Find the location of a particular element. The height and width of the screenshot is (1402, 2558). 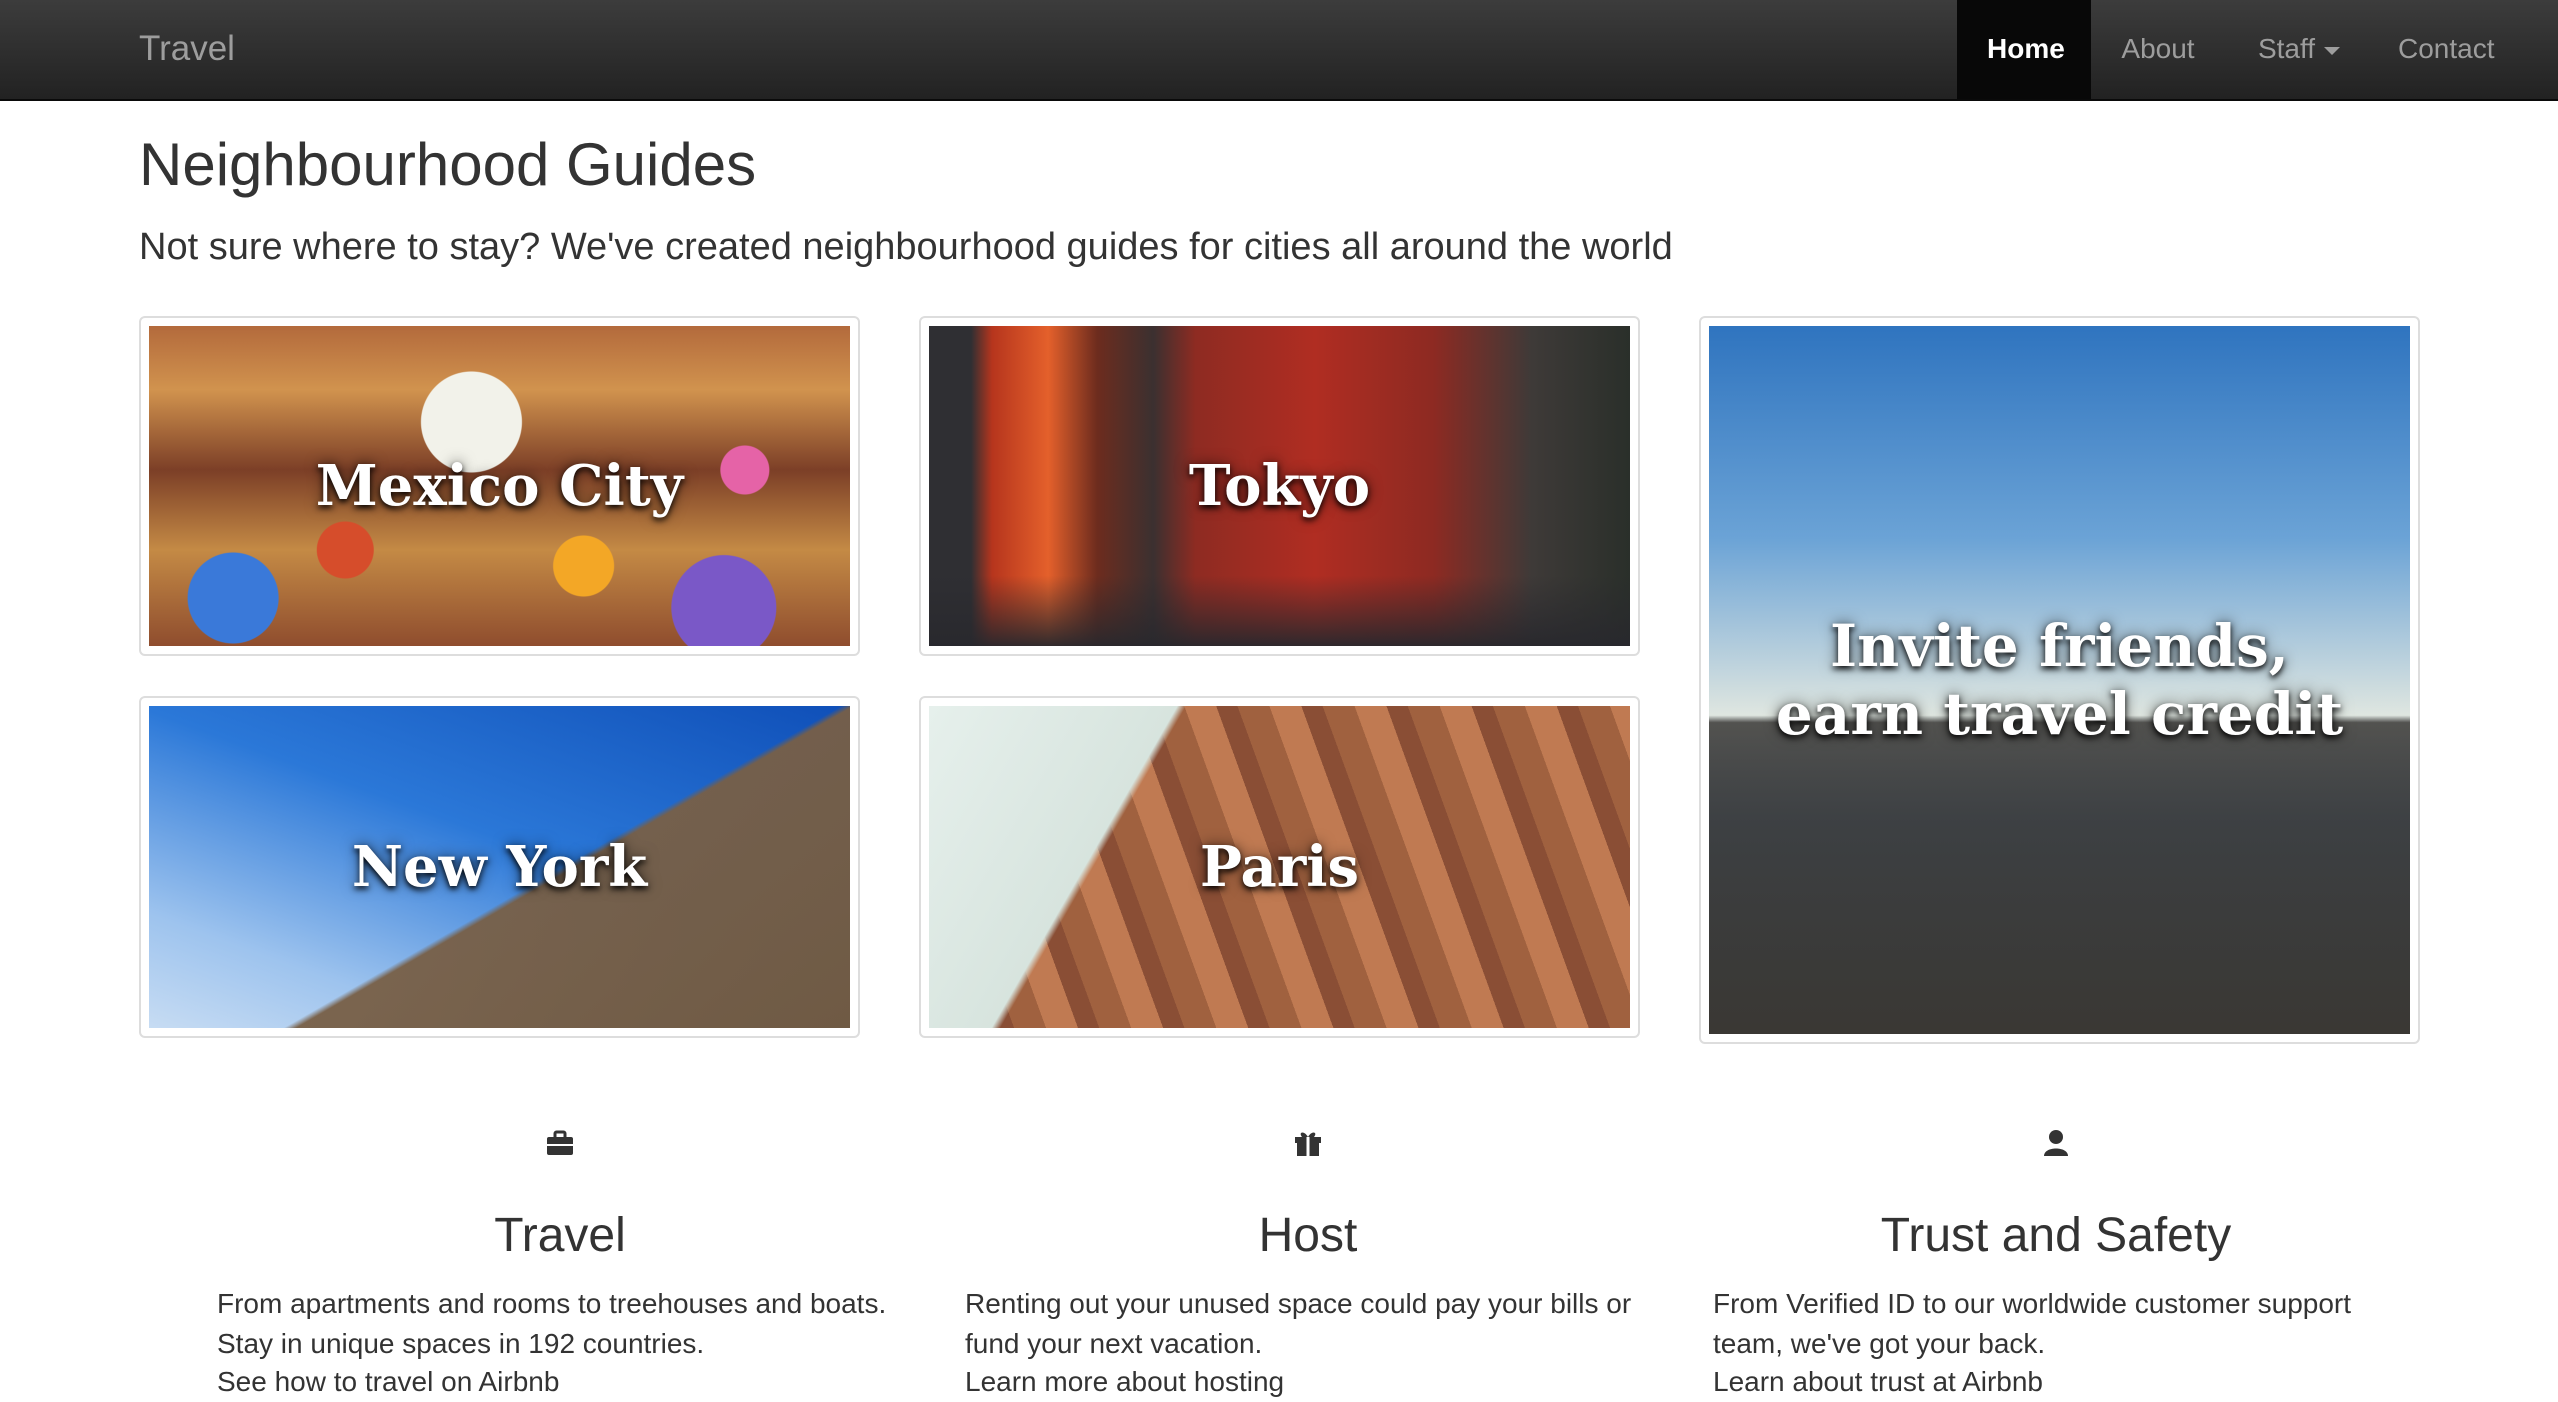

invite-caption-line-1: Invite friends, is located at coordinates (2059, 645).